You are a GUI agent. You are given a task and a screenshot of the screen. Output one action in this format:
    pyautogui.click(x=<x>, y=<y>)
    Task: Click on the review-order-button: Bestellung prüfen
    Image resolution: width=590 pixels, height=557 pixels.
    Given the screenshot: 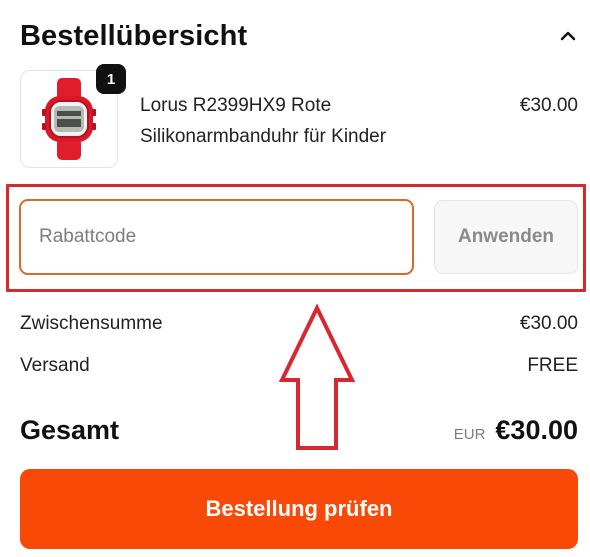 What is the action you would take?
    pyautogui.click(x=299, y=509)
    